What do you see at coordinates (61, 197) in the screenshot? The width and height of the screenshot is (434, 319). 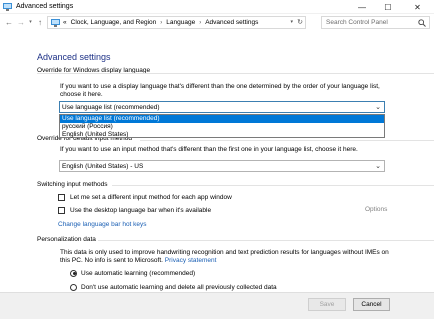 I see `per-app-input-checkbox` at bounding box center [61, 197].